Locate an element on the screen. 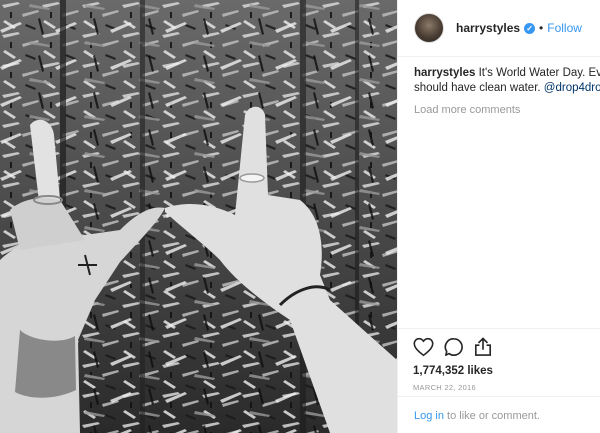 This screenshot has width=600, height=433. post-actions: 1,774,352 likes MARCH 22, 2016 is located at coordinates (499, 360).